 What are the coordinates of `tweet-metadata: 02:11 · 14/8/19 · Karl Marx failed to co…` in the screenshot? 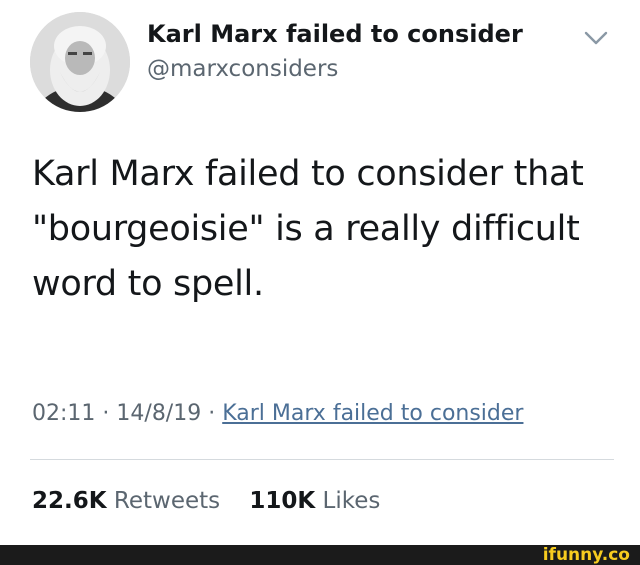 It's located at (277, 413).